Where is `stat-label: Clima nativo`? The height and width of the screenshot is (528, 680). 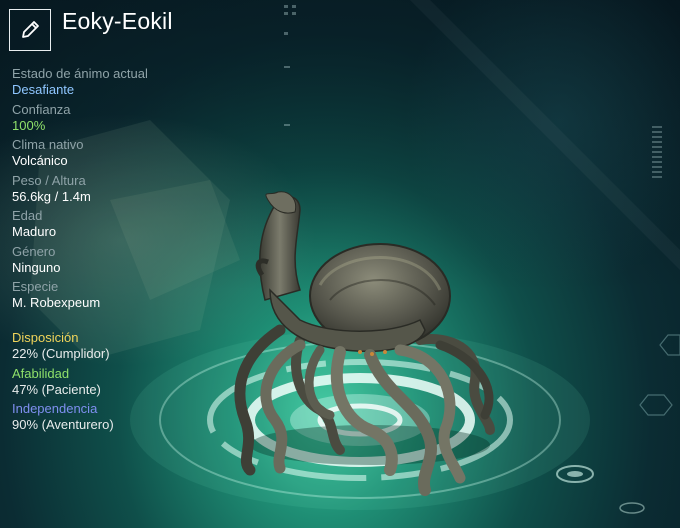
stat-label: Clima nativo is located at coordinates (48, 144).